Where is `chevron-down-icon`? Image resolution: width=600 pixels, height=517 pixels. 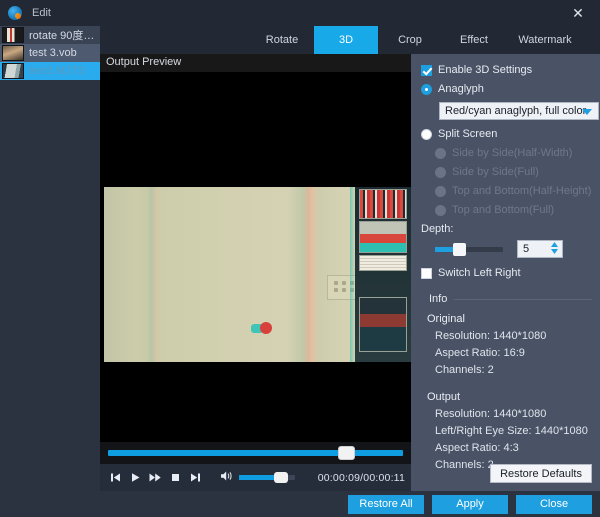
chevron-down-icon is located at coordinates (587, 112).